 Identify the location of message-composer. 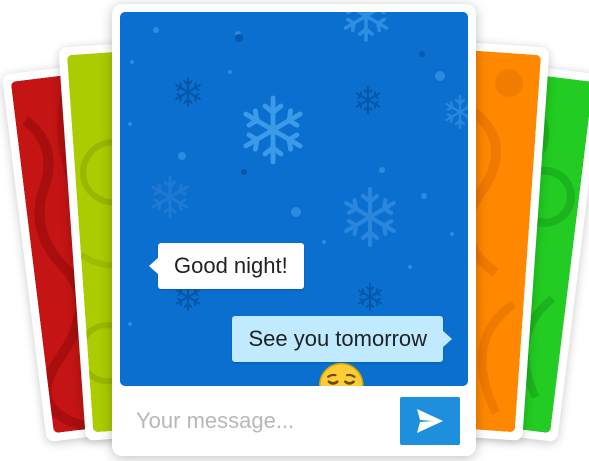
(294, 420).